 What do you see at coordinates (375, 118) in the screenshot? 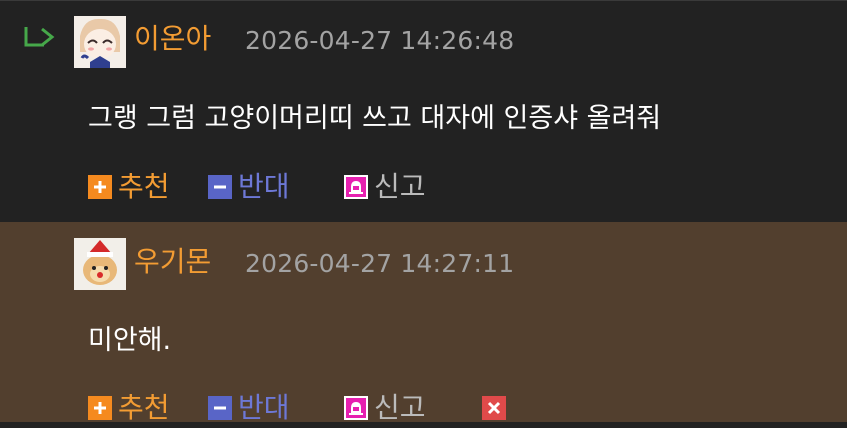
I see `comment-text: 그랭 그럼 고양이머리띠 쓰고 대자에 인증샤 올려줘` at bounding box center [375, 118].